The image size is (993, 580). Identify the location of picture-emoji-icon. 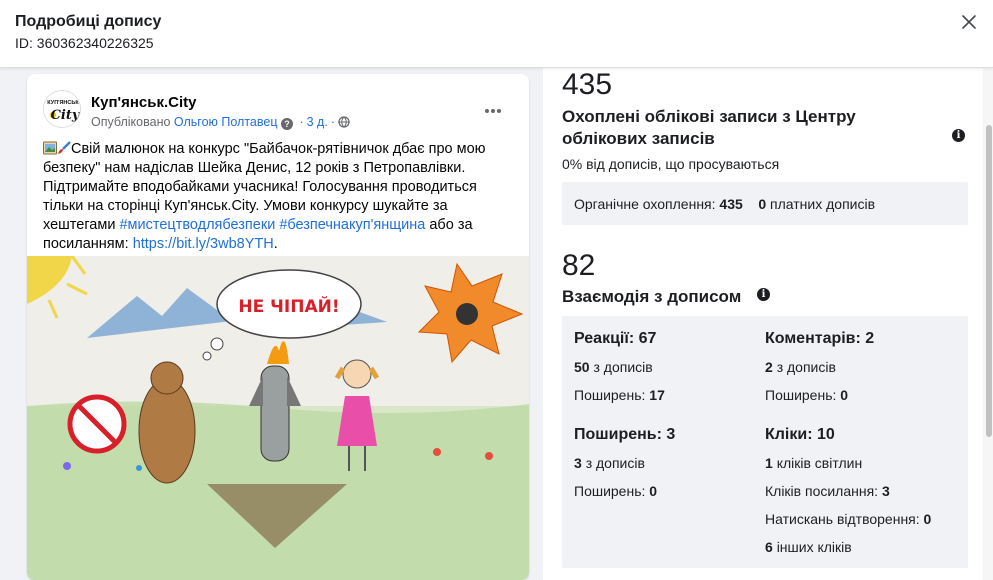
(50, 148).